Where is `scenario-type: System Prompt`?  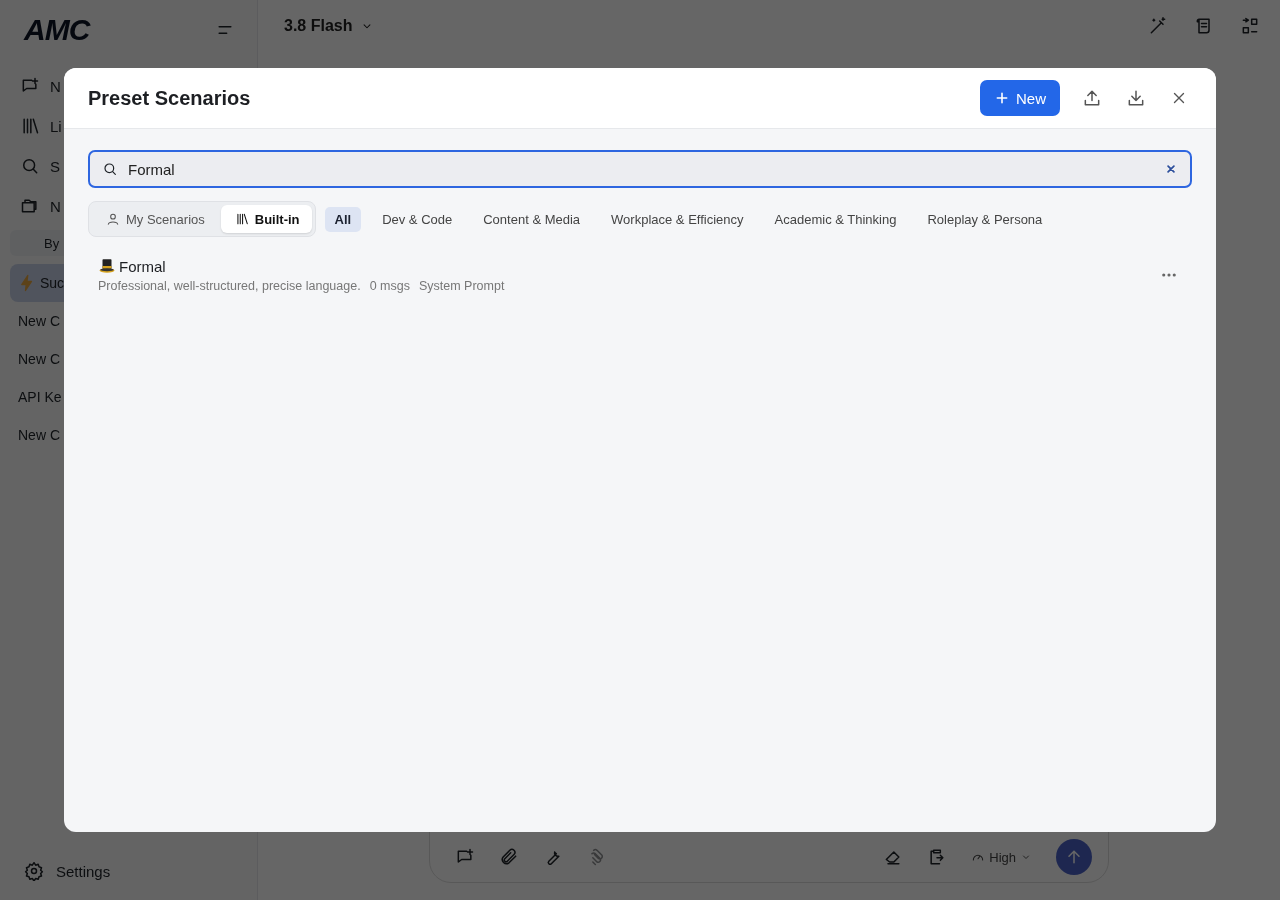 scenario-type: System Prompt is located at coordinates (461, 286).